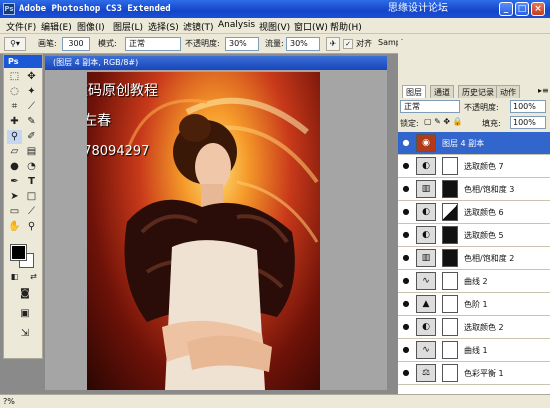 This screenshot has height=408, width=550. Describe the element at coordinates (31, 167) in the screenshot. I see `dodge-tool-icon: ◔` at that location.